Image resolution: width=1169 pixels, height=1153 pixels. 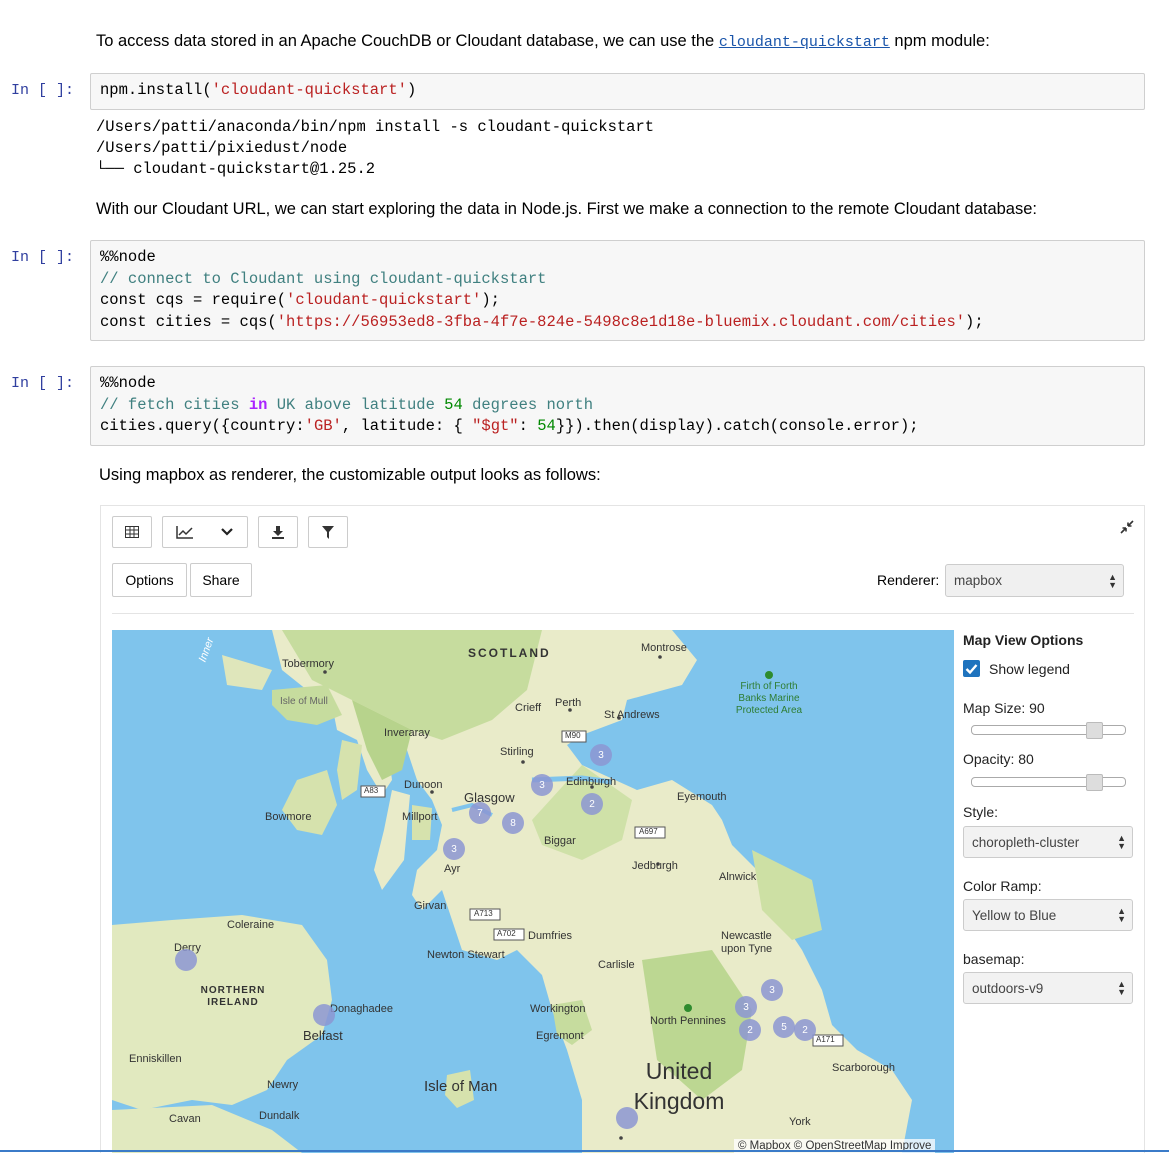 What do you see at coordinates (251, 925) in the screenshot?
I see `map-label: Coleraine` at bounding box center [251, 925].